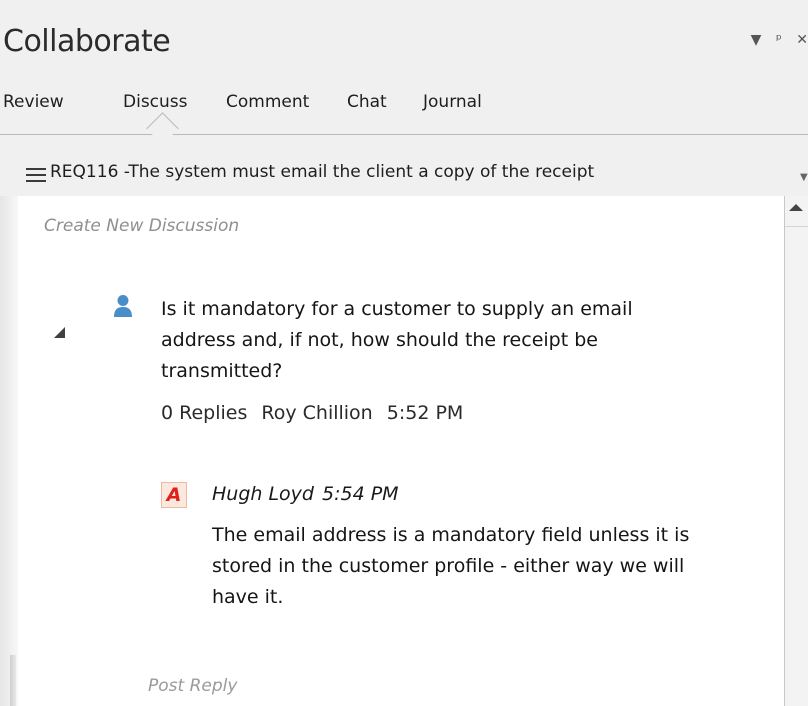 The width and height of the screenshot is (808, 706). Describe the element at coordinates (13, 680) in the screenshot. I see `left-margin-marker` at that location.